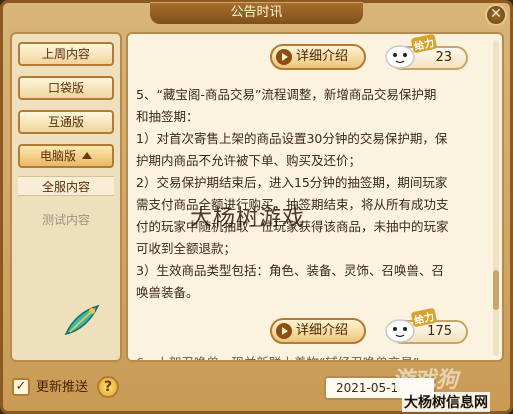  I want to click on article-line: 1）对首次寄售上架的商品设置30分钟的交易保护期，保, so click(292, 138).